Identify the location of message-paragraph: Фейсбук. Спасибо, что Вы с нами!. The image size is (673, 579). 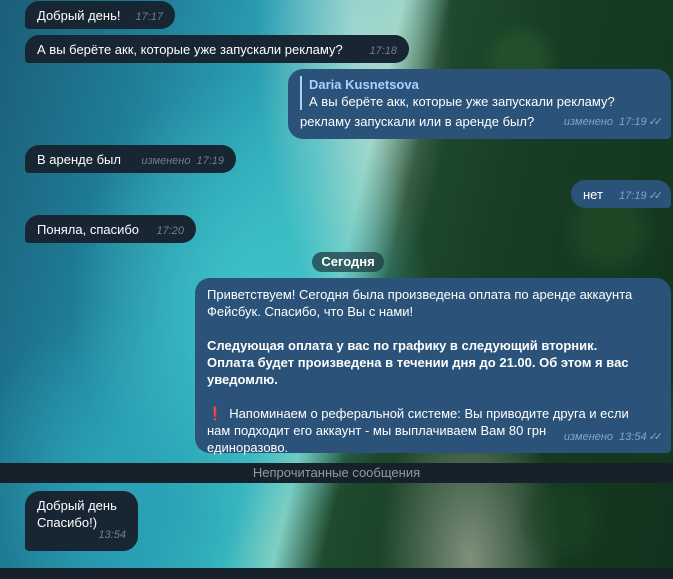
(310, 311).